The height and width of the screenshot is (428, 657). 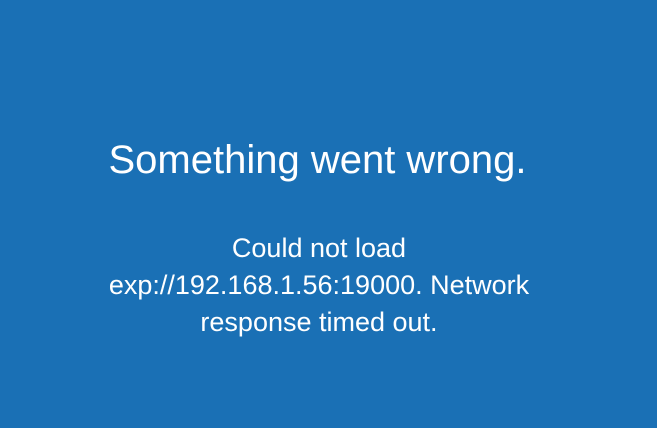 I want to click on error-title: Something went wrong., so click(x=317, y=160).